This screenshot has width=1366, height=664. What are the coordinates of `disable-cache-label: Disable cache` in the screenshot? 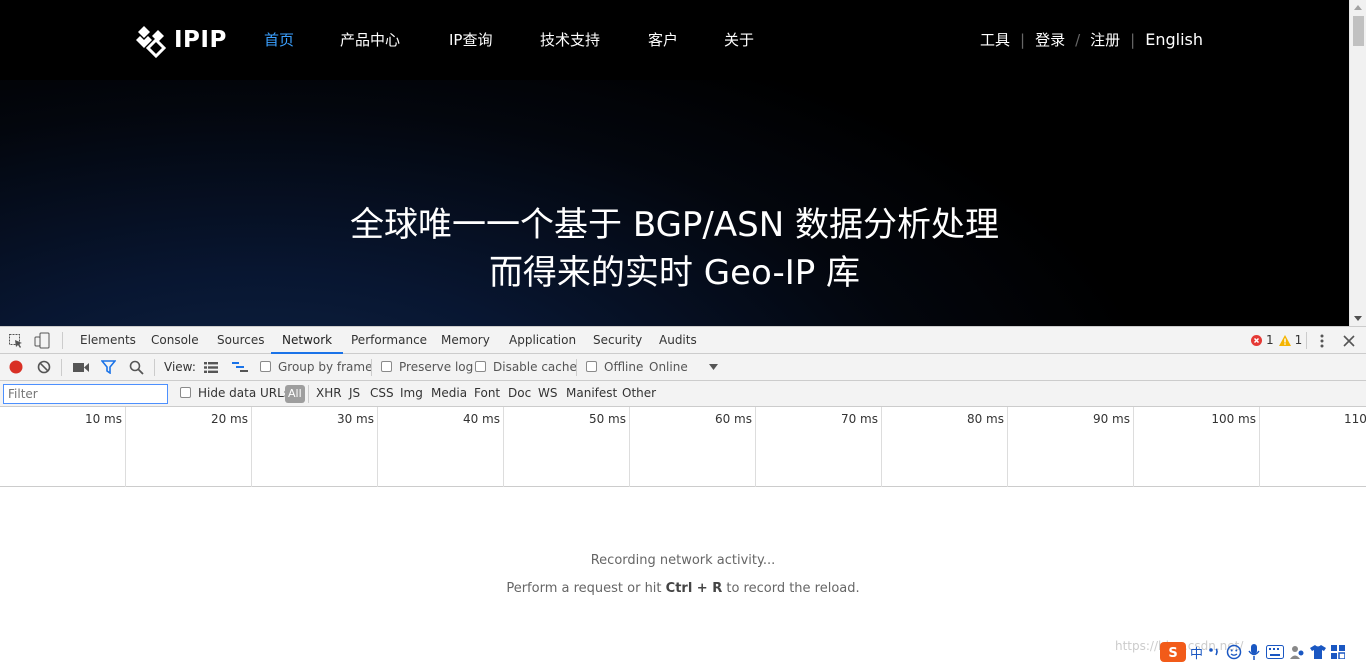 It's located at (535, 367).